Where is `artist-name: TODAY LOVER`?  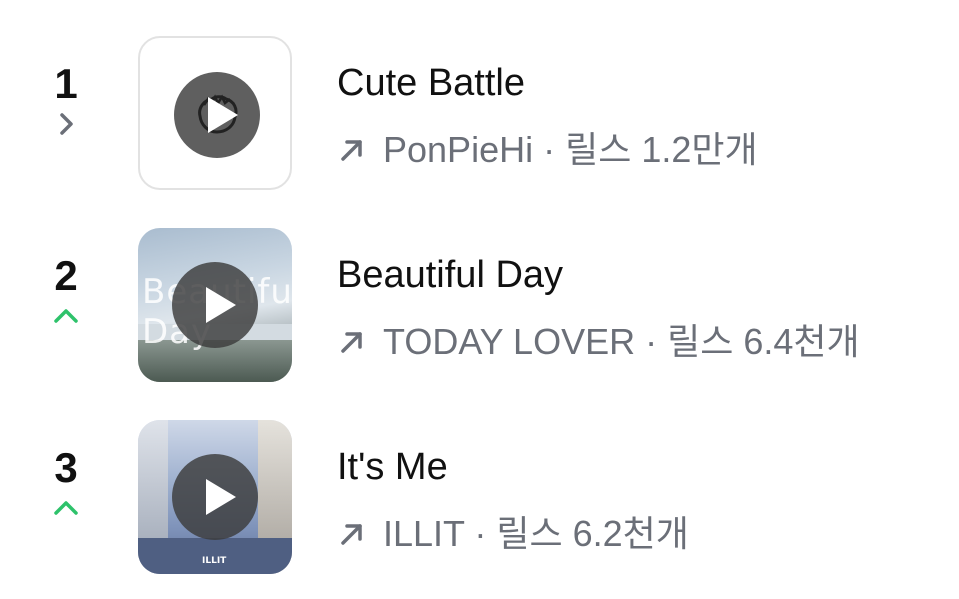 artist-name: TODAY LOVER is located at coordinates (509, 341).